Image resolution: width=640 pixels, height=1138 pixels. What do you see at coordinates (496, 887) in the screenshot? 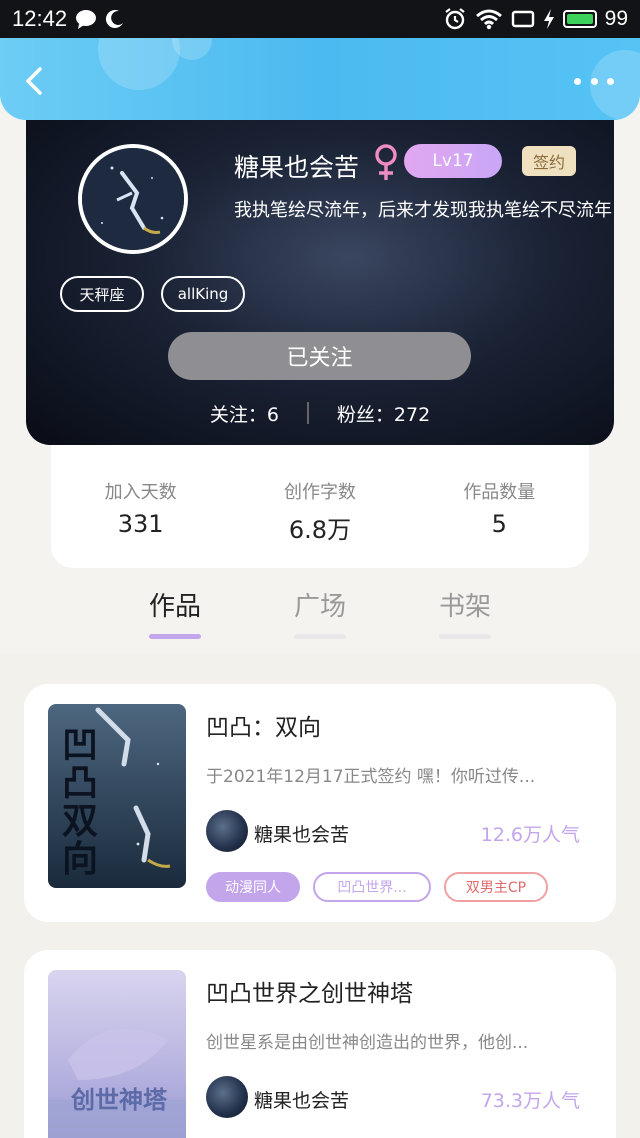
I see `work-tag-cp: 双男主CP` at bounding box center [496, 887].